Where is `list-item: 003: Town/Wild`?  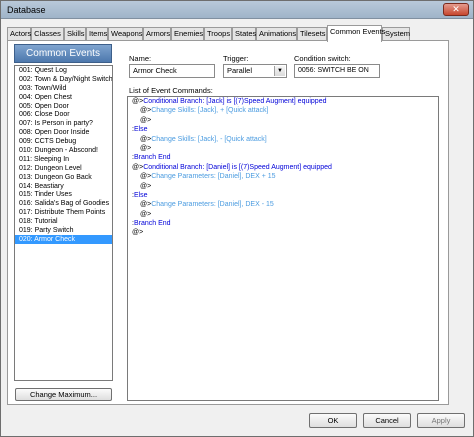 list-item: 003: Town/Wild is located at coordinates (63, 88).